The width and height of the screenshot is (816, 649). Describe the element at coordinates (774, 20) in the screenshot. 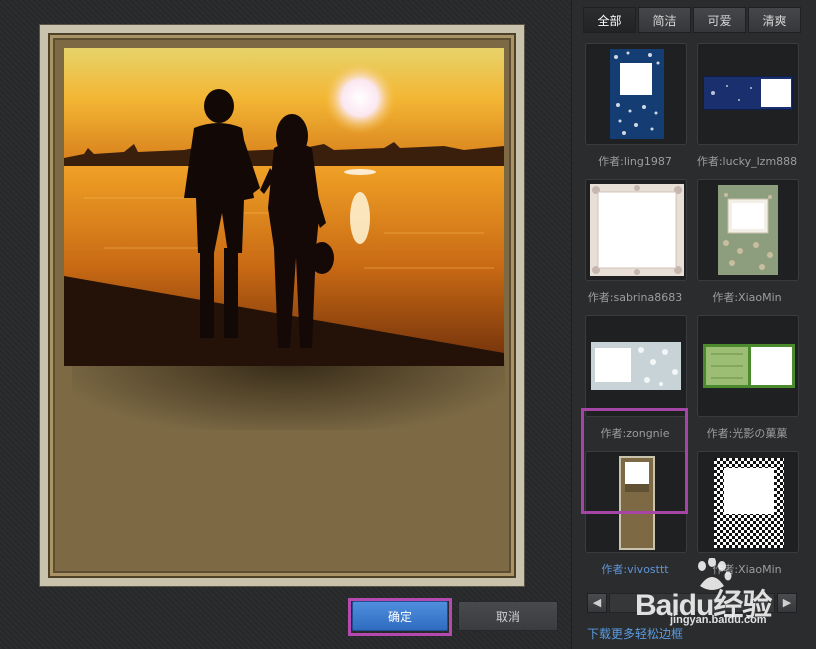

I see `tab-fresh: 清爽` at that location.